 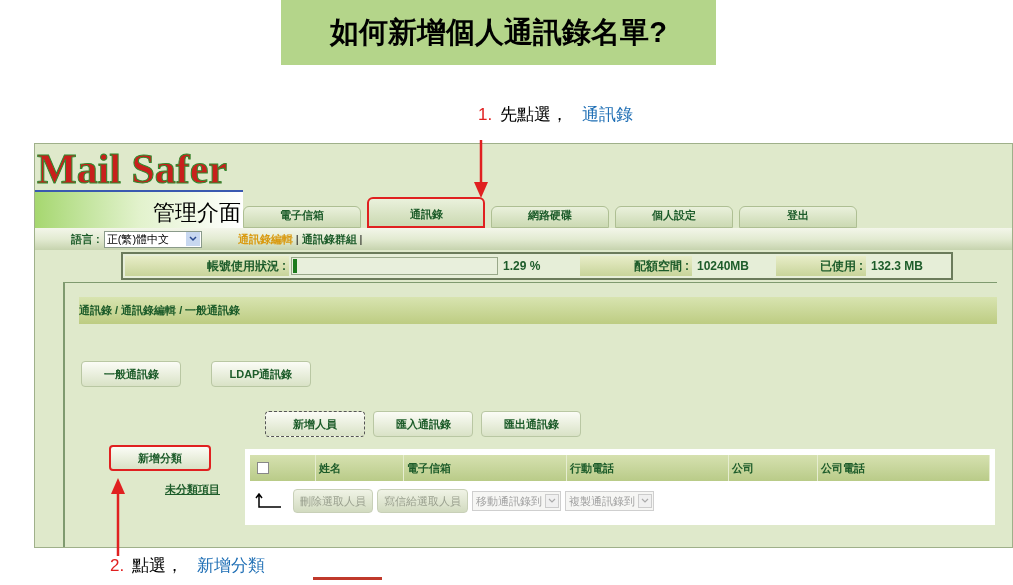 What do you see at coordinates (426, 212) in the screenshot?
I see `nav-tab: 通訊錄` at bounding box center [426, 212].